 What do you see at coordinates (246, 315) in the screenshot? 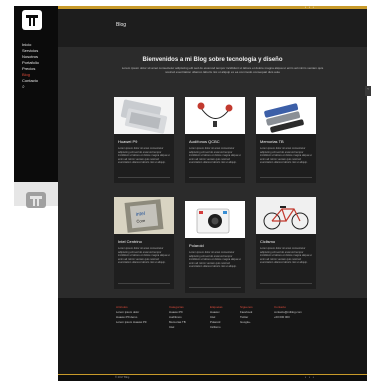
I see `footer-column: Síguenos Facebook Twitter Google+` at bounding box center [246, 315].